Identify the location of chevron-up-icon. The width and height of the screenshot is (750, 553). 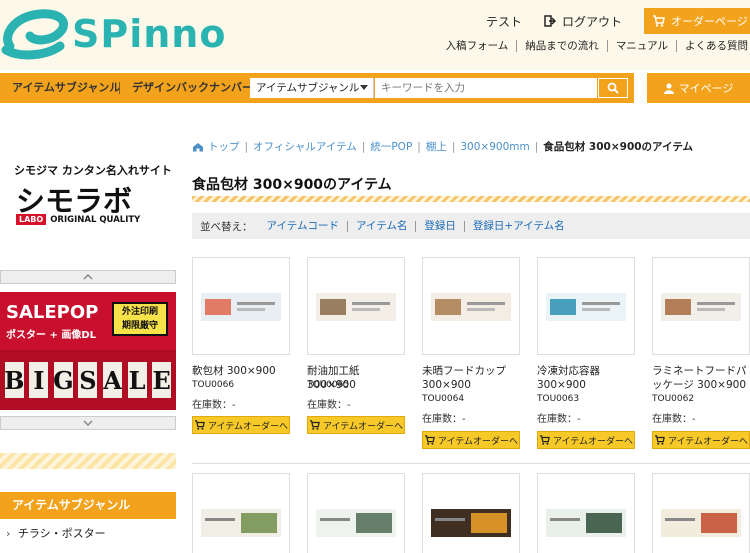
(88, 277).